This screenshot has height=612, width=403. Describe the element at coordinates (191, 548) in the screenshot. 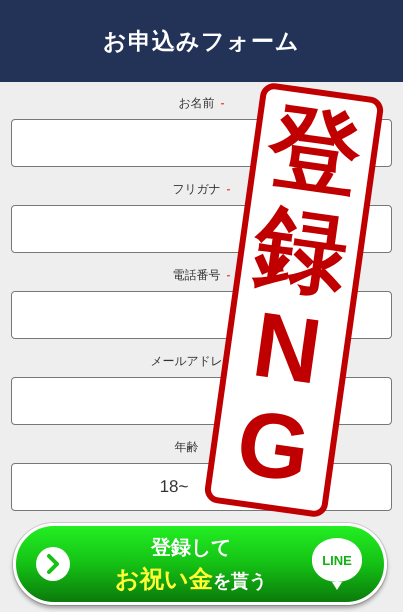

I see `button-text: 登録して` at that location.